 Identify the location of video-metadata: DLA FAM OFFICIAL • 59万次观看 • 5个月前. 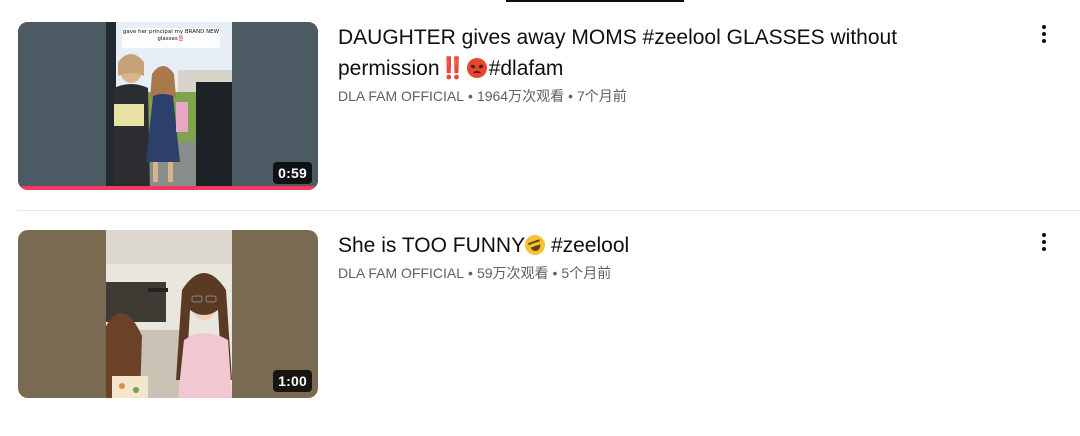
(678, 273).